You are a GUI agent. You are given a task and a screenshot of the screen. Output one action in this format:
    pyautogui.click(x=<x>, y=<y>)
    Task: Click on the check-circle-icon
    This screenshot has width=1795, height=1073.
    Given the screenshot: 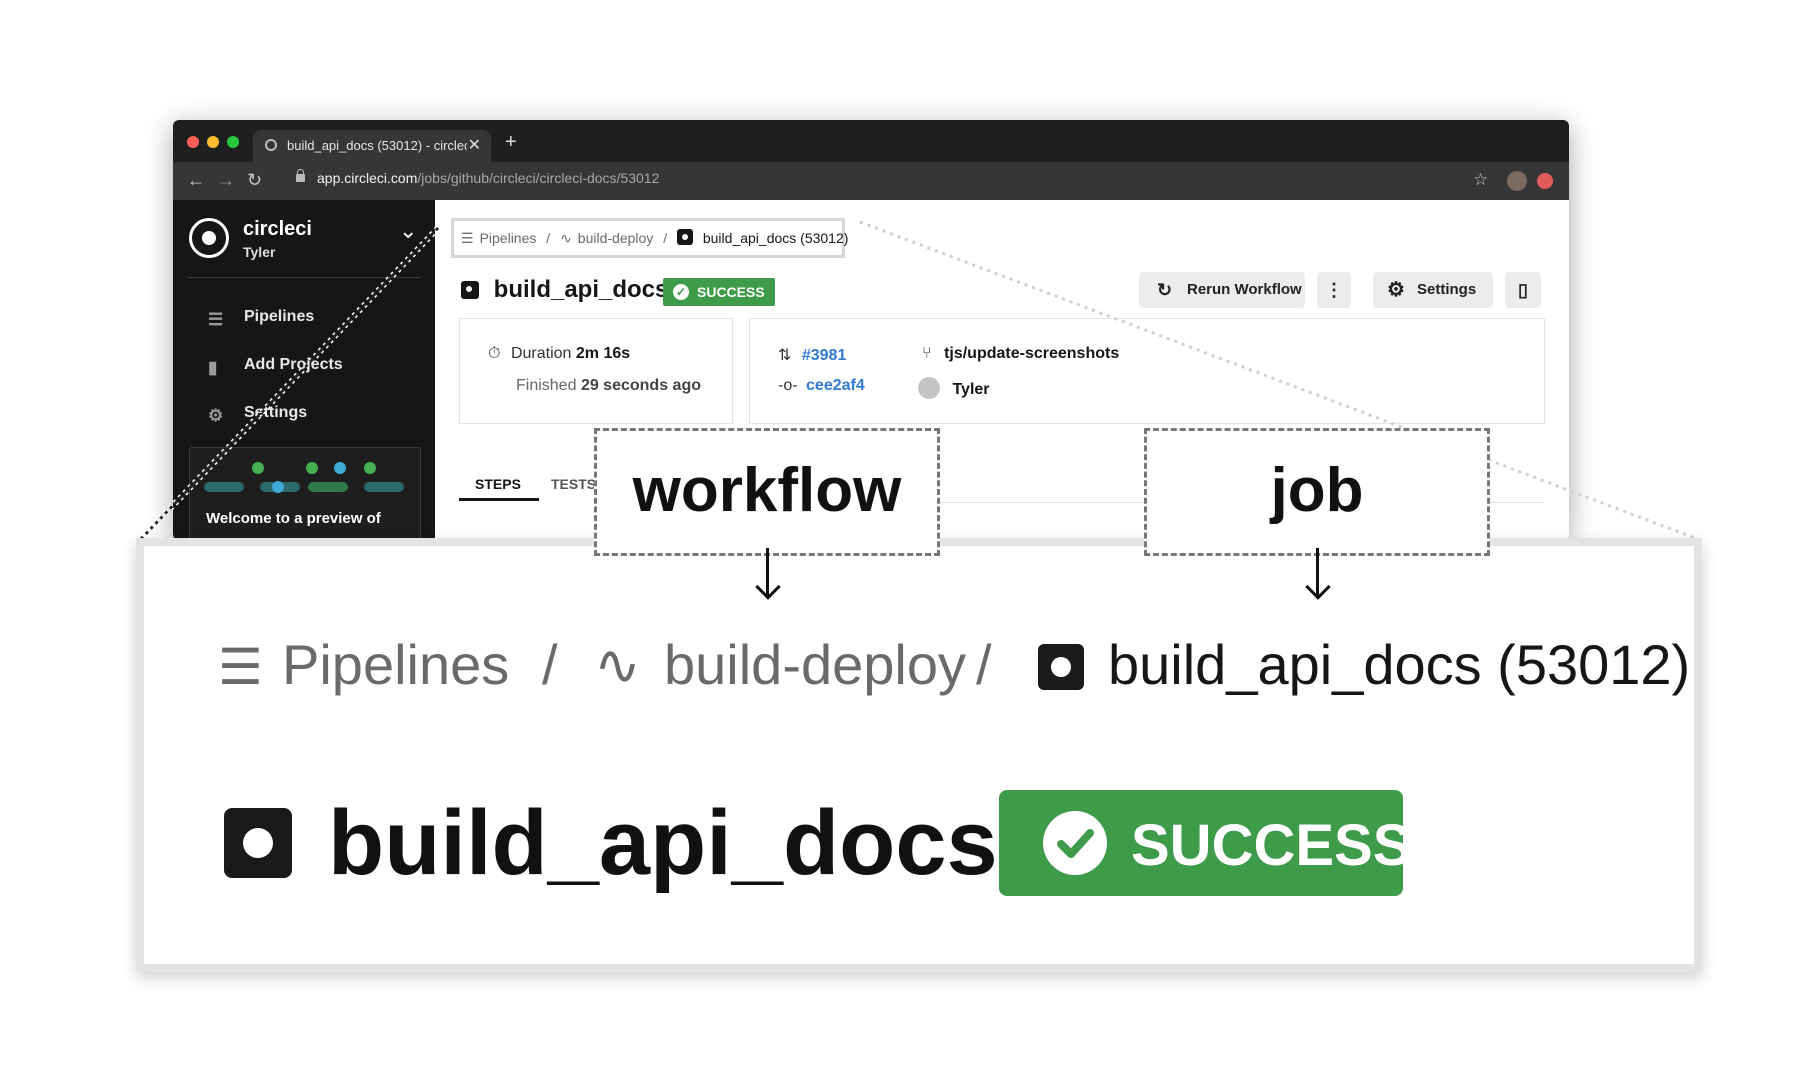 What is the action you would take?
    pyautogui.click(x=1075, y=843)
    